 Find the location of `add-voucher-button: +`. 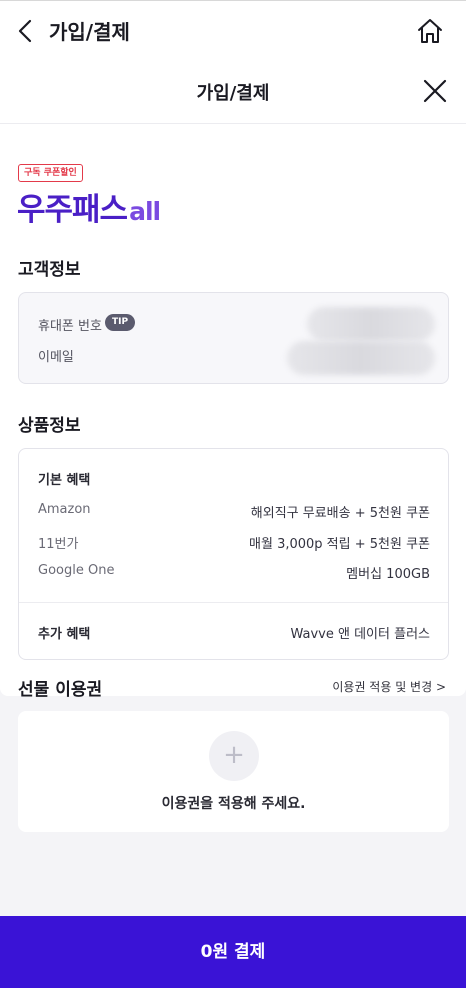

add-voucher-button: + is located at coordinates (234, 756).